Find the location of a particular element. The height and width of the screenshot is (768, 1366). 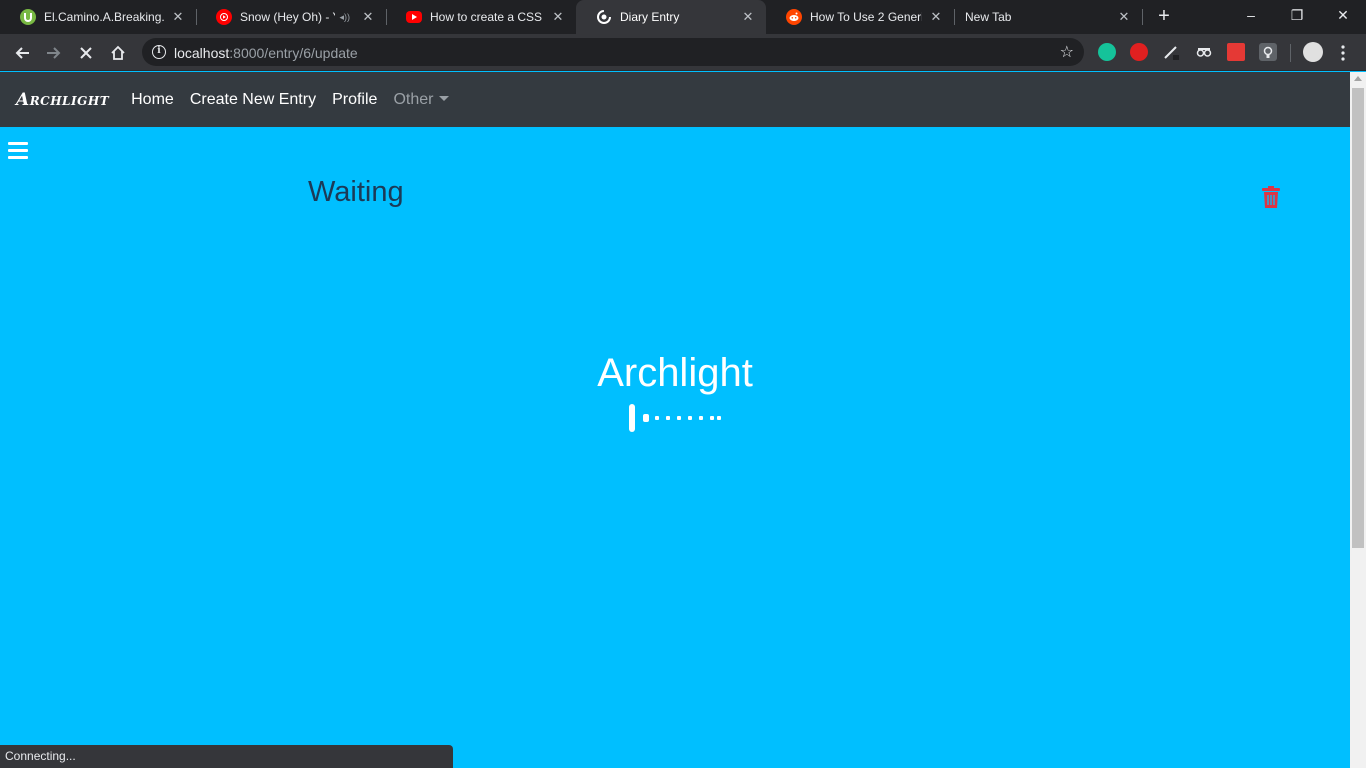

nav-home-link: Home is located at coordinates (152, 100).